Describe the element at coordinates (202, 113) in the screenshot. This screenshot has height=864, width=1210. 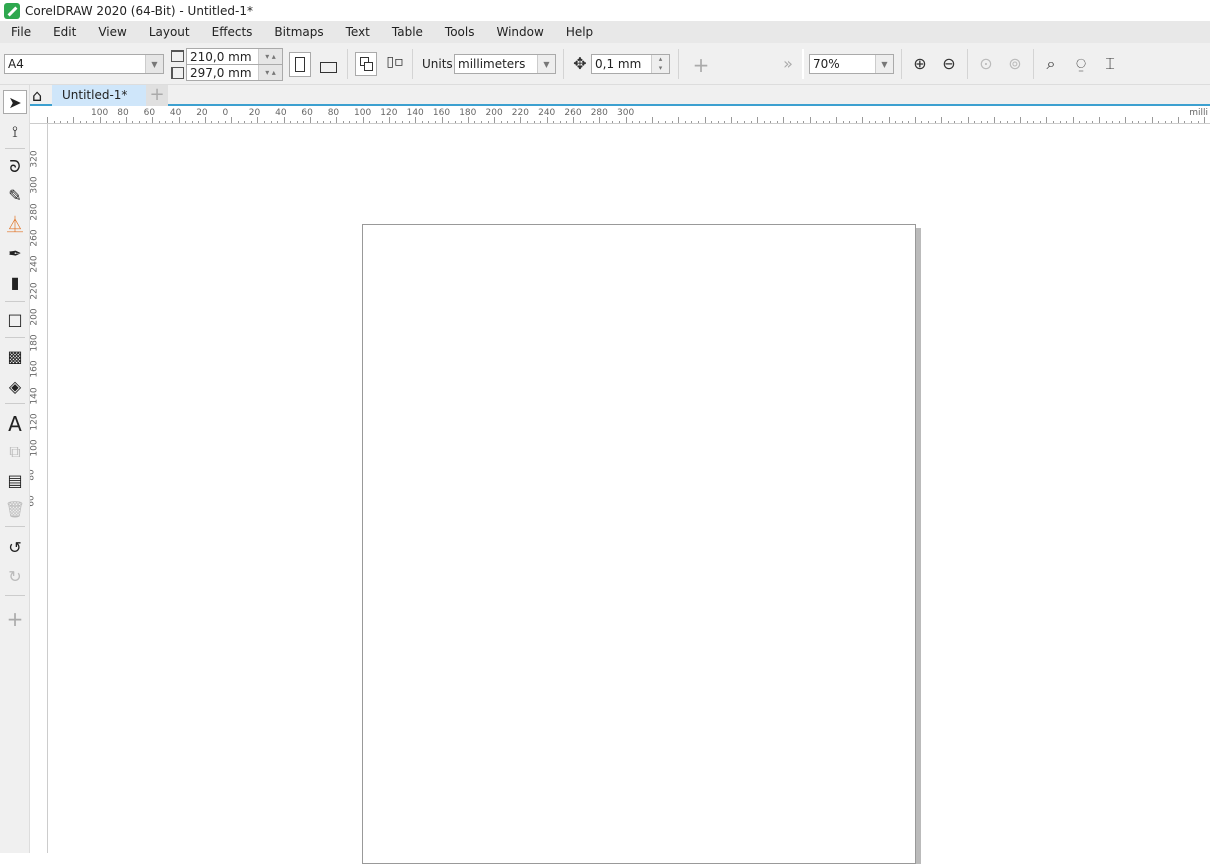
I see `ruler-label: 20` at that location.